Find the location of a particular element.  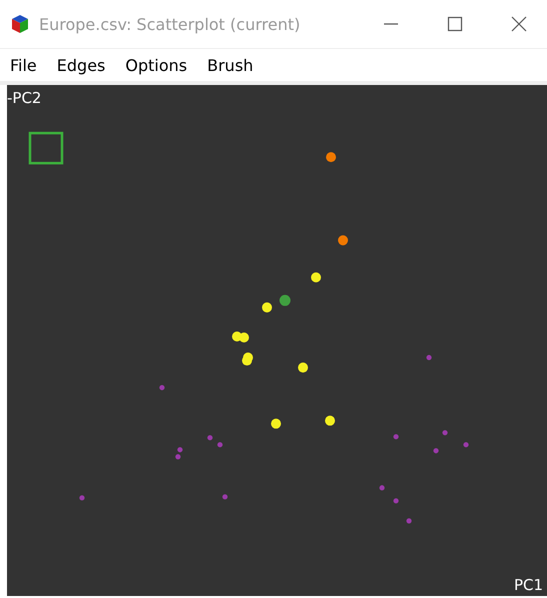

close-icon is located at coordinates (519, 24).